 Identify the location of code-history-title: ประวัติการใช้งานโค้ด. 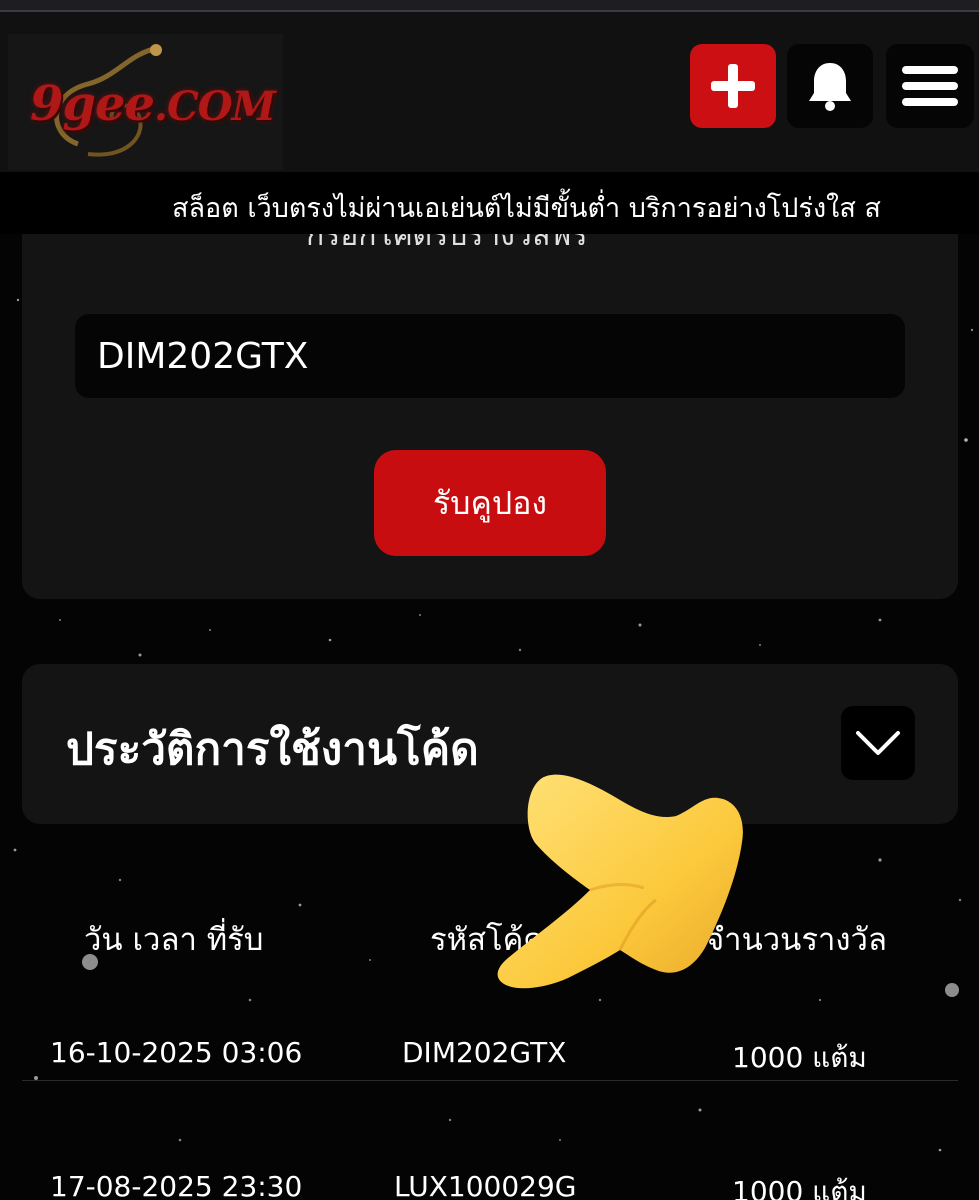
(272, 749).